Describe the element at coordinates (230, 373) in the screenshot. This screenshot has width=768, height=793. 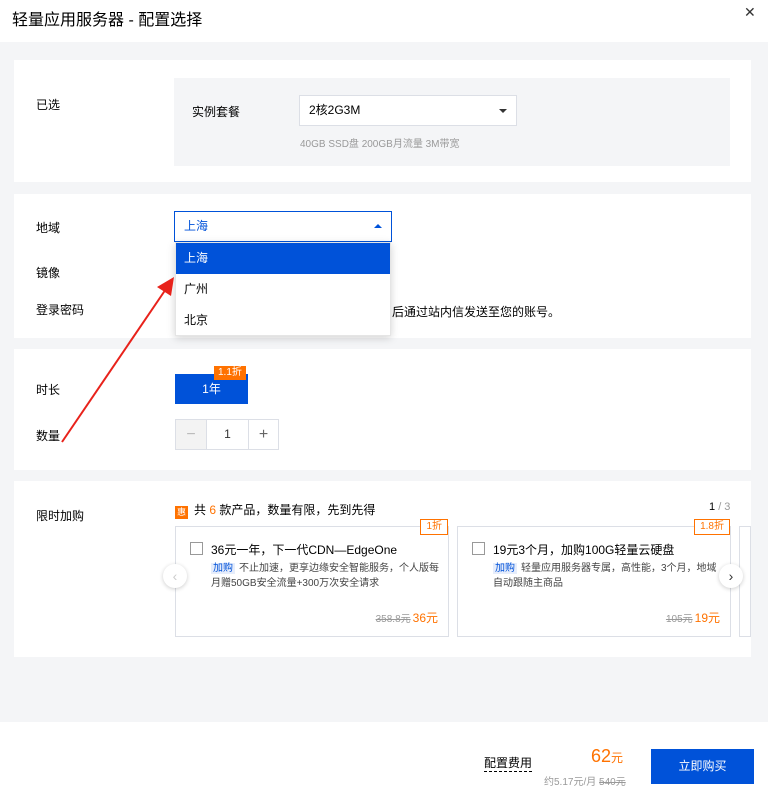
I see `duration-discount-badge: 1.1折` at that location.